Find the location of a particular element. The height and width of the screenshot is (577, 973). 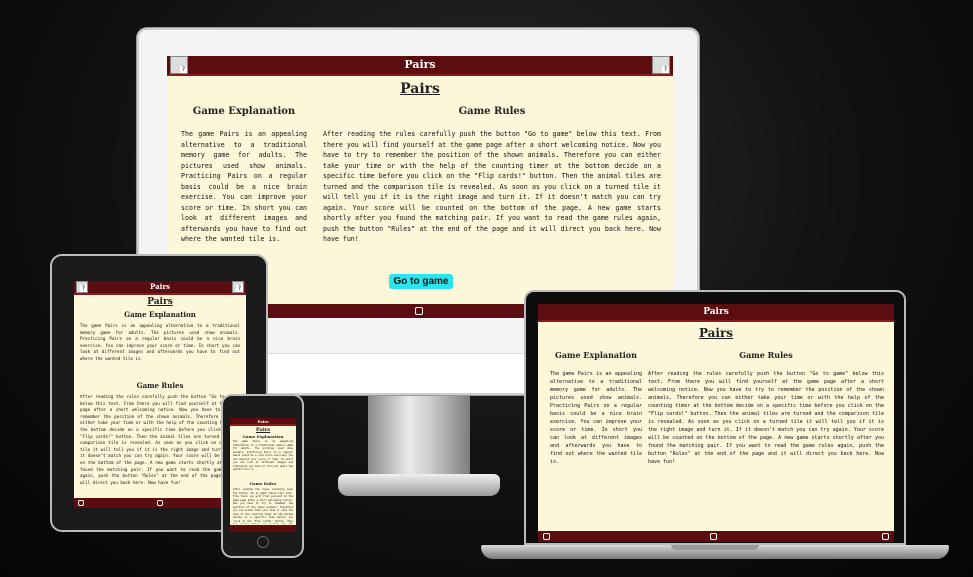

monitor-stand is located at coordinates (419, 448).